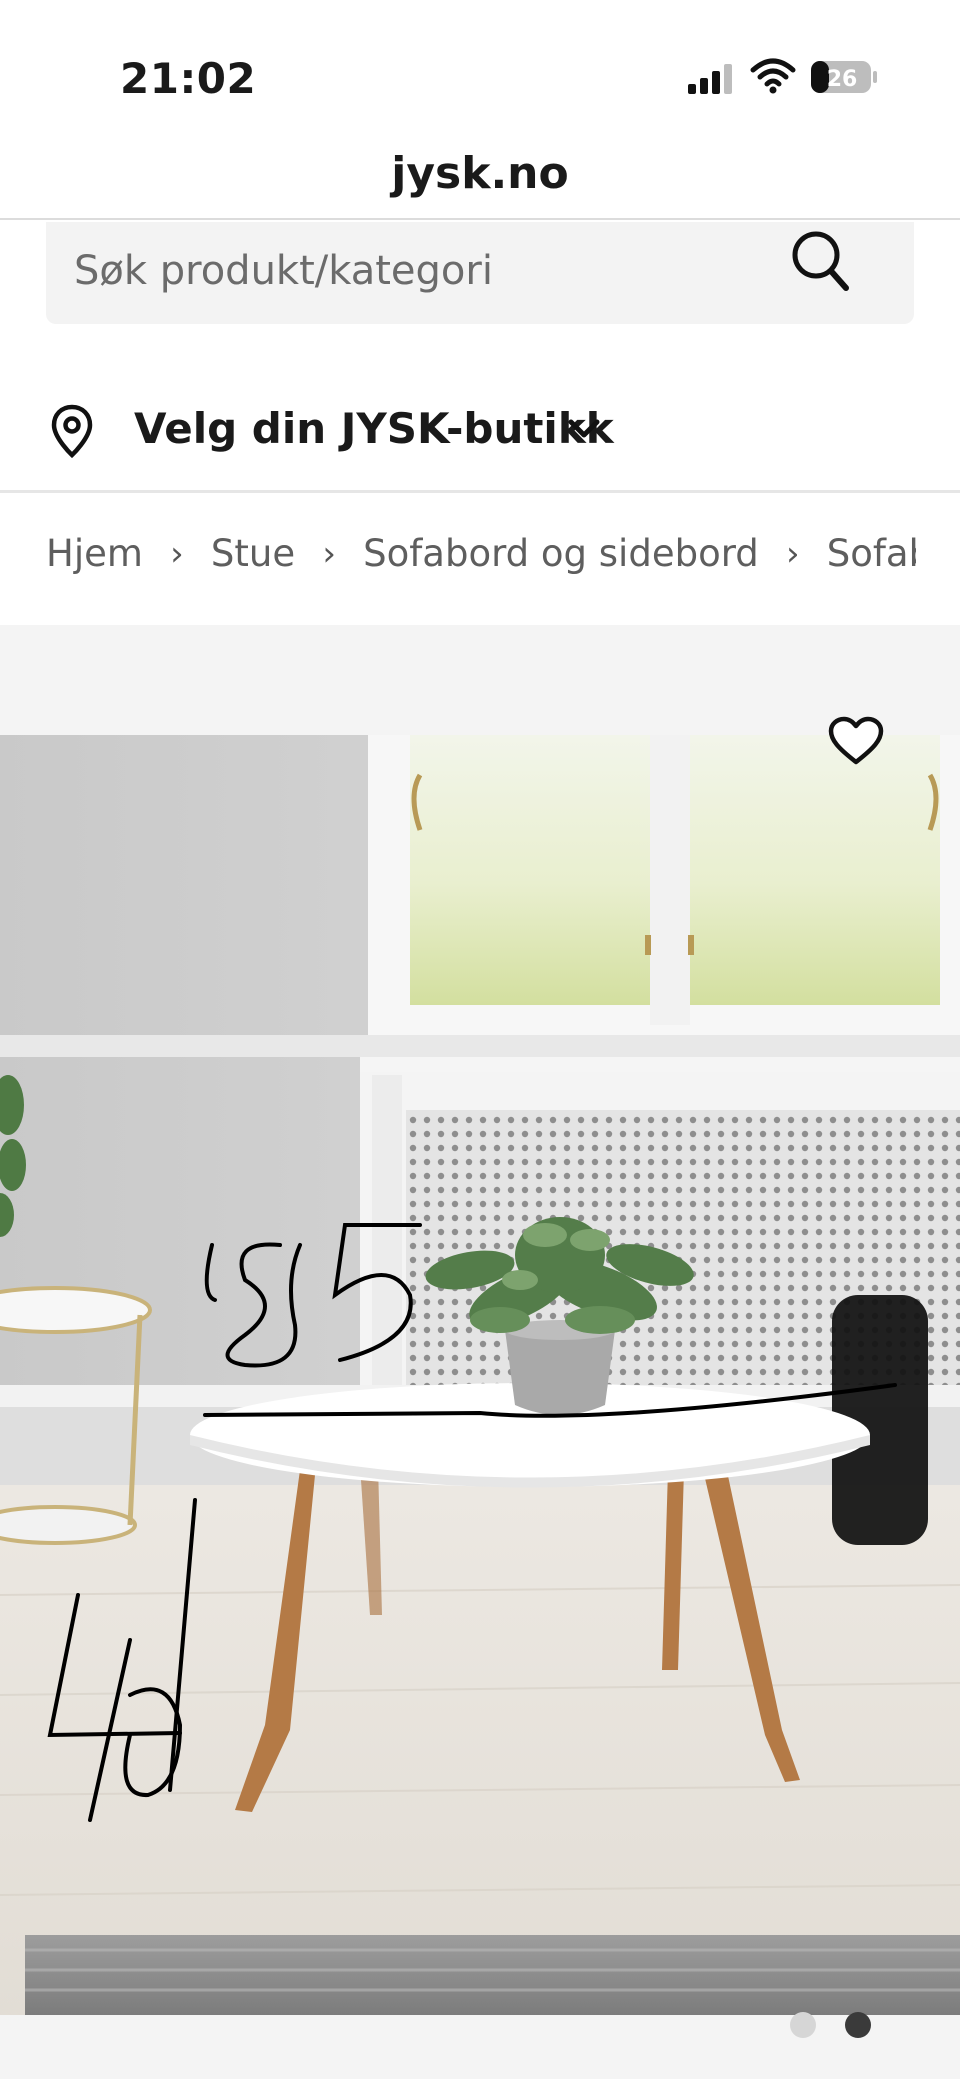 This screenshot has height=2079, width=960. Describe the element at coordinates (871, 553) in the screenshot. I see `breadcrumb-sofabord: Sofabord` at that location.